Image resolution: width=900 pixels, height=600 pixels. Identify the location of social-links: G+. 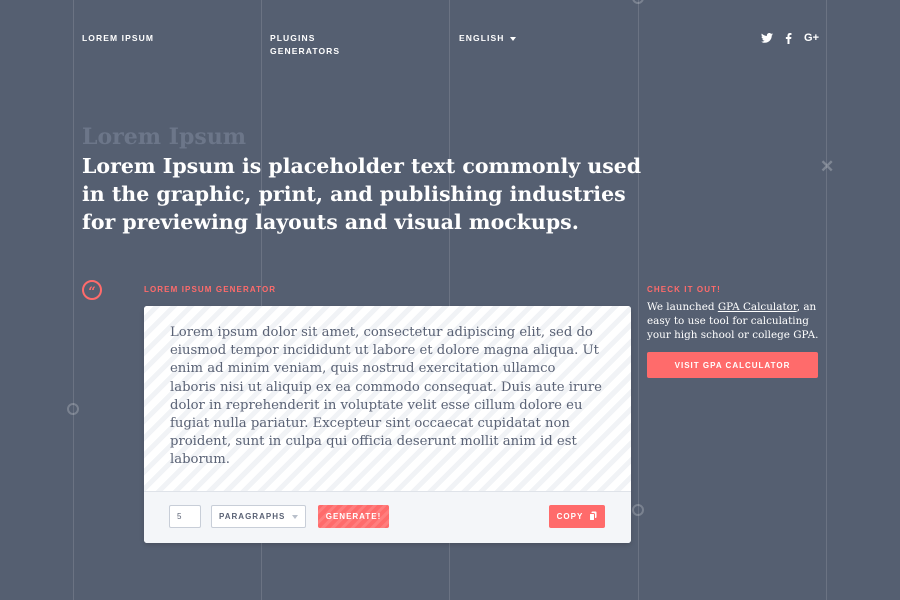
(790, 38).